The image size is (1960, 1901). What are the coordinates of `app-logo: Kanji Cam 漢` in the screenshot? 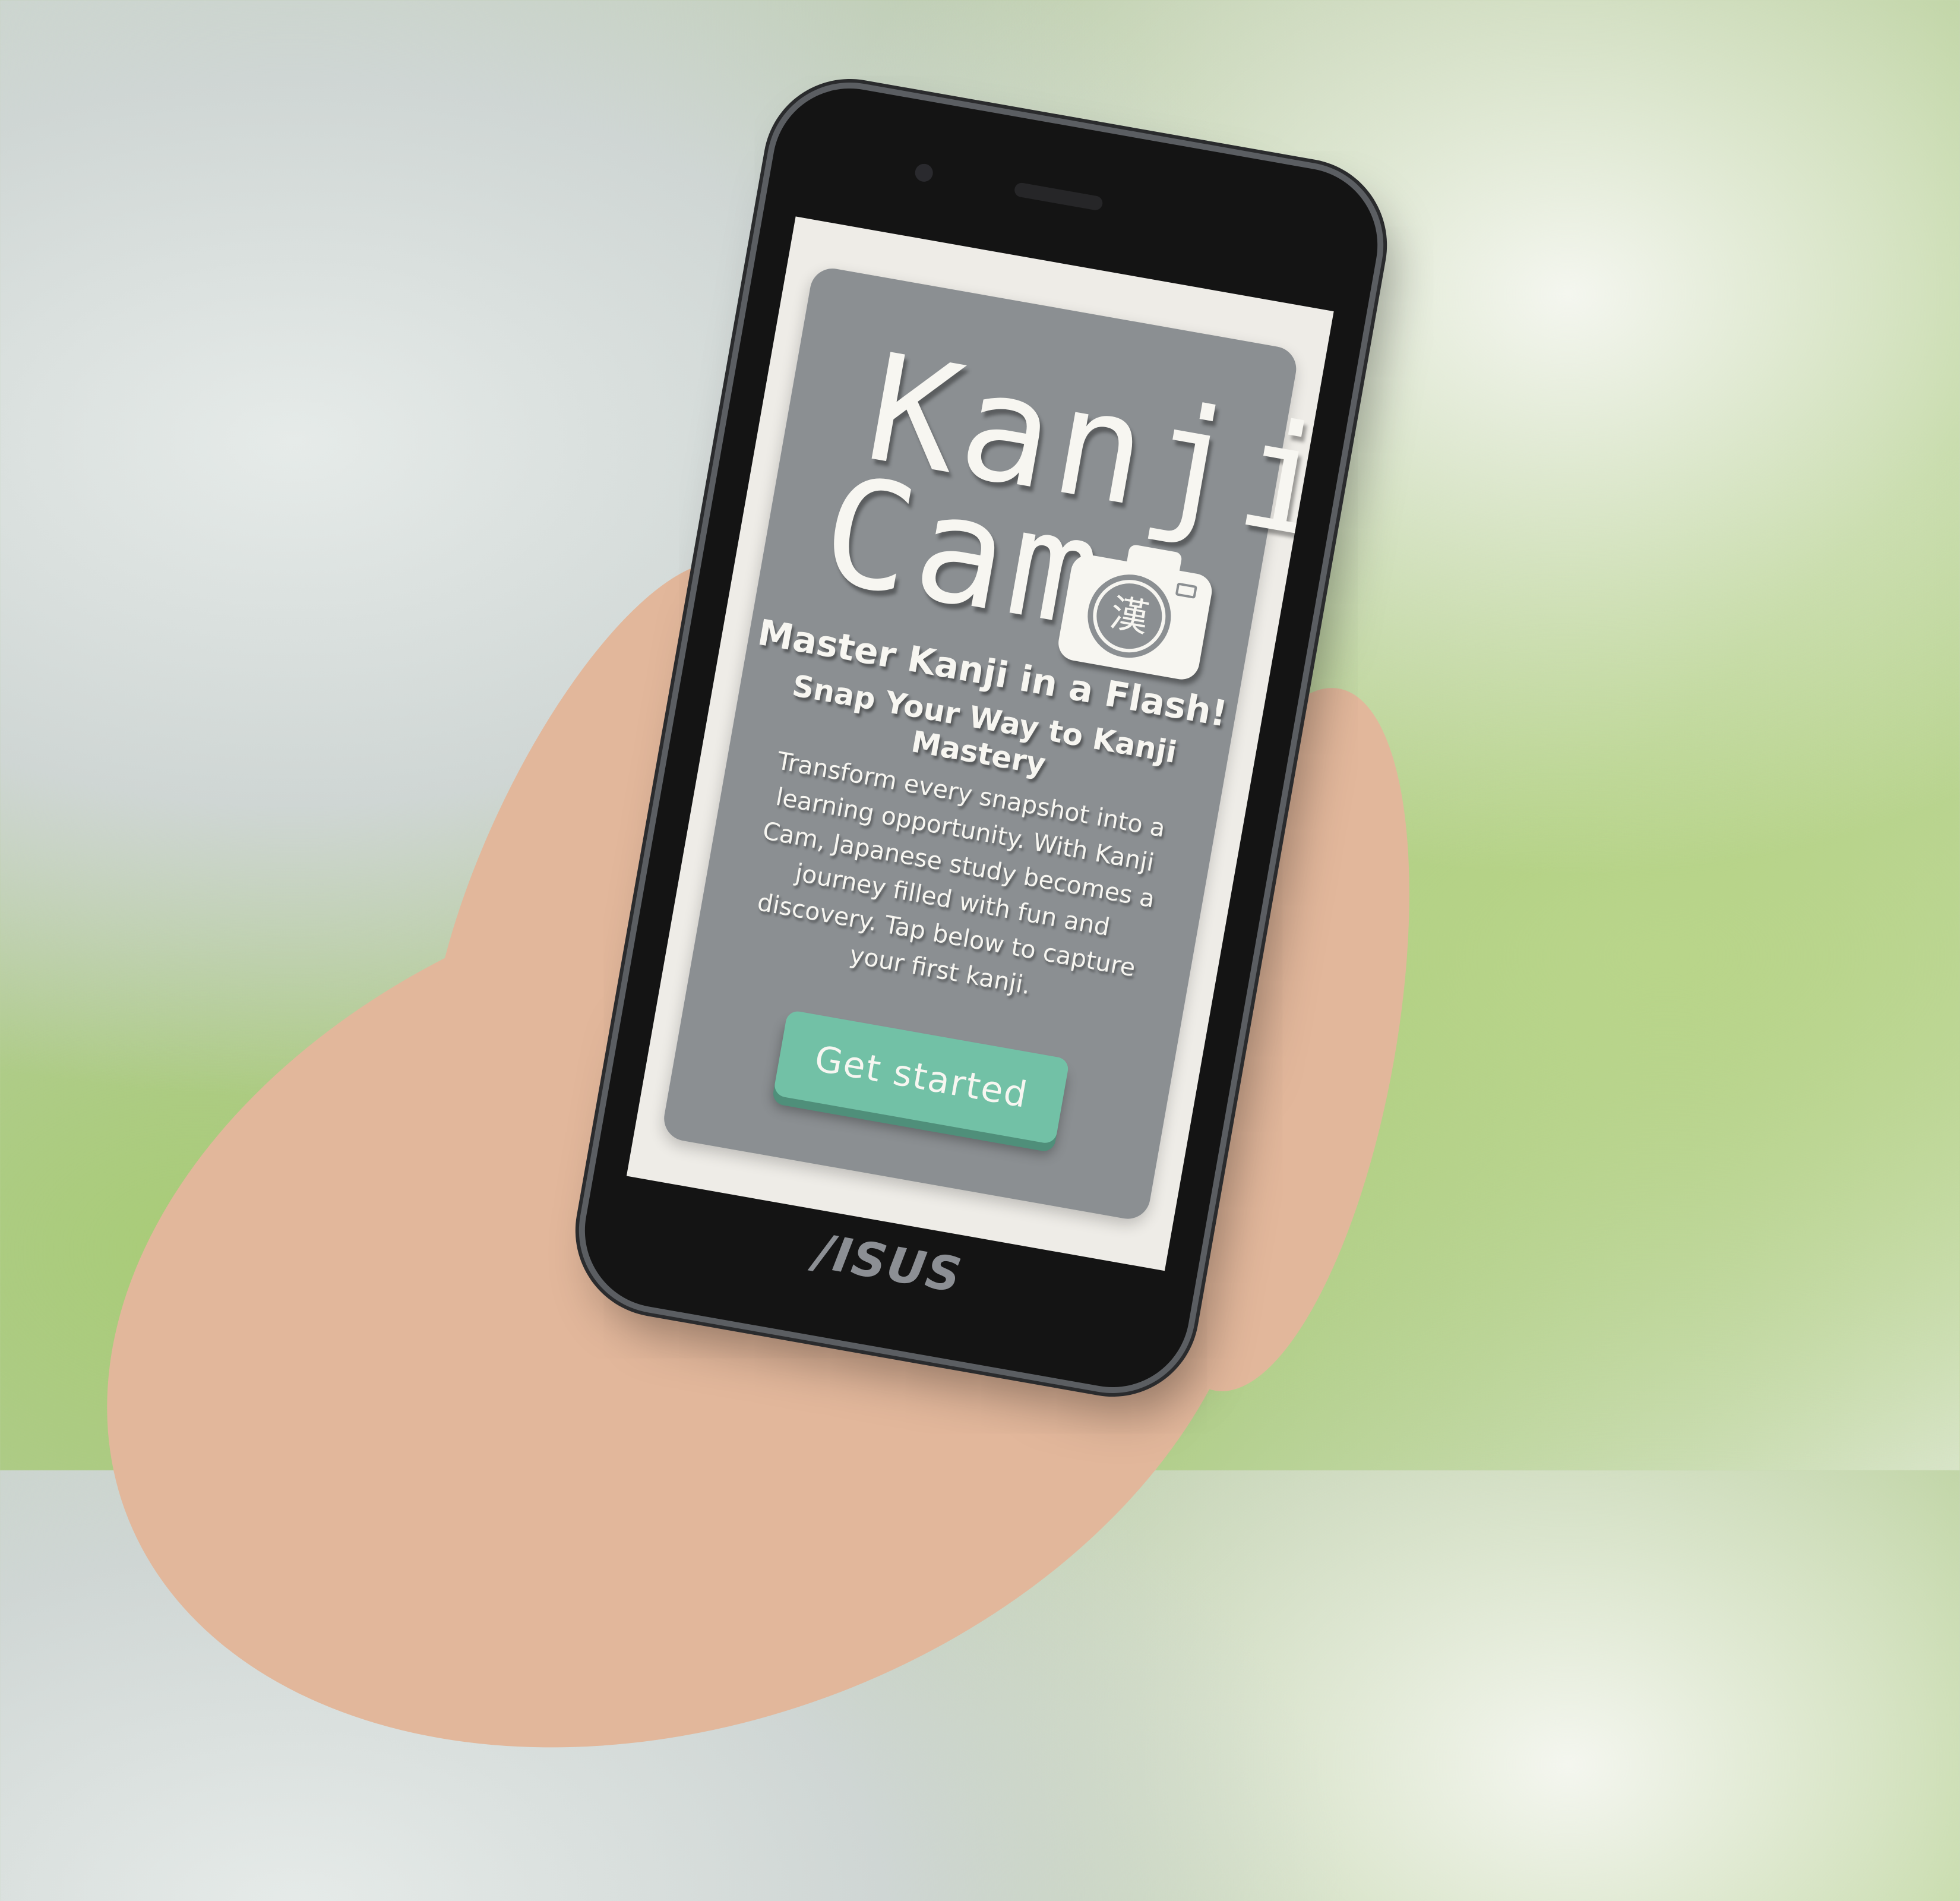 It's located at (1072, 502).